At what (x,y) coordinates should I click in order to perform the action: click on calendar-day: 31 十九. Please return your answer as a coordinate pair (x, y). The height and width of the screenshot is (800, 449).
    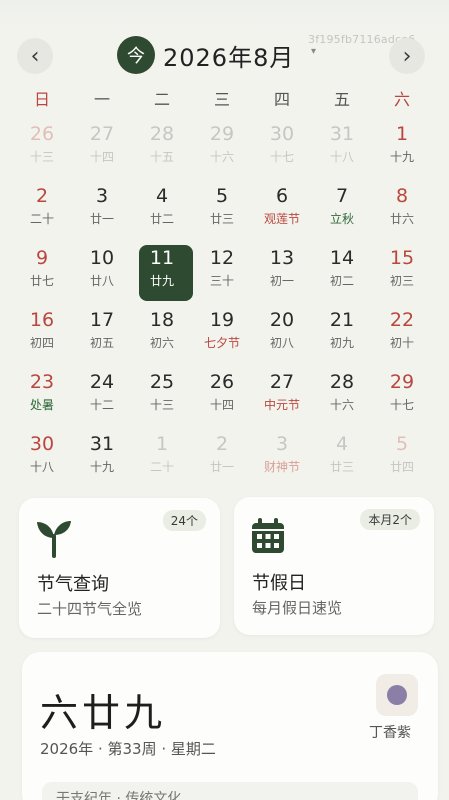
    Looking at the image, I should click on (102, 457).